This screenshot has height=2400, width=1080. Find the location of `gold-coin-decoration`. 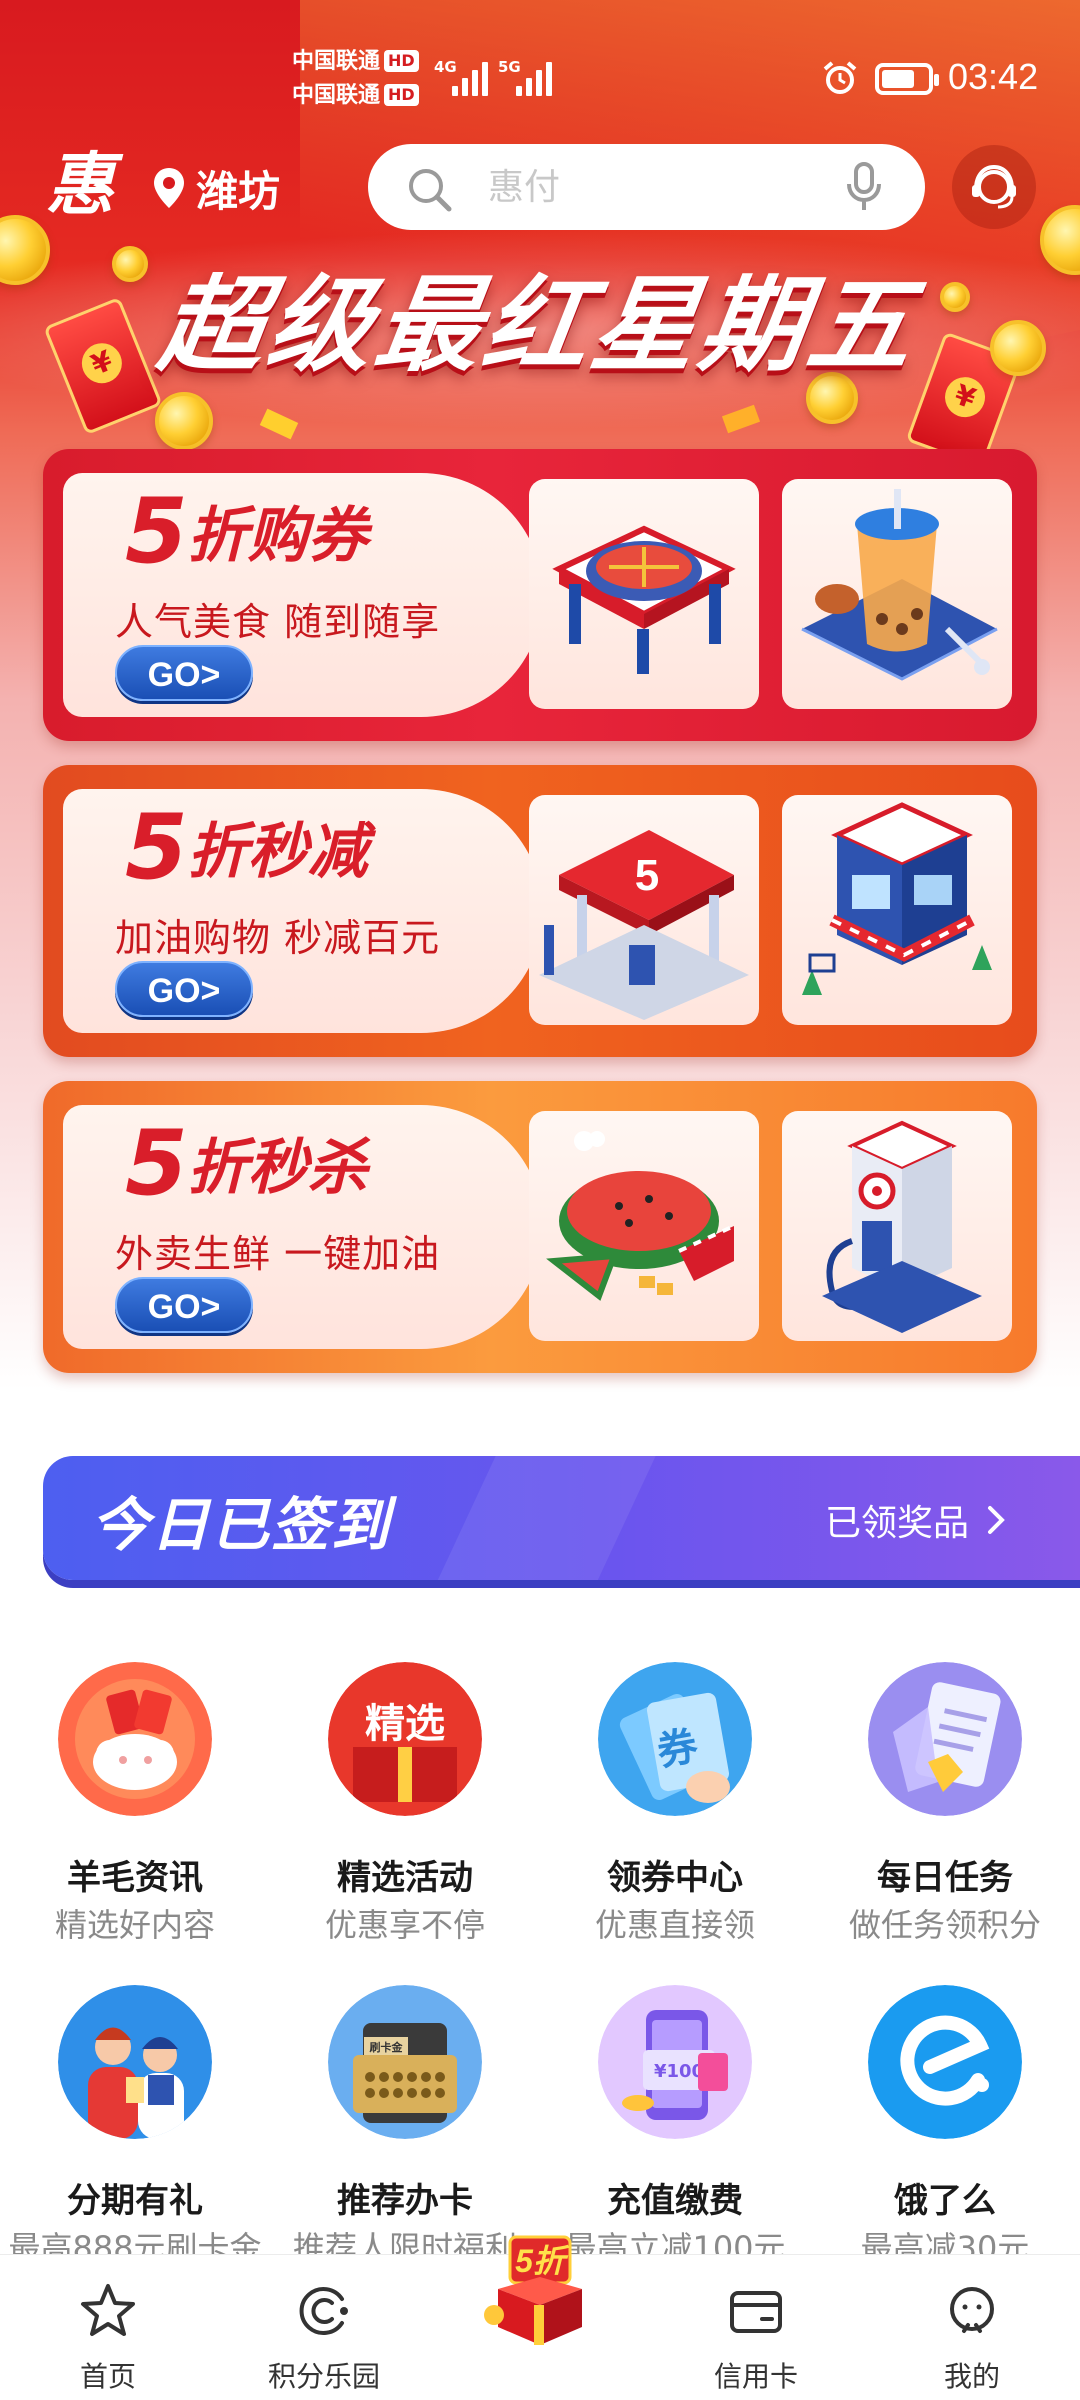

gold-coin-decoration is located at coordinates (184, 421).